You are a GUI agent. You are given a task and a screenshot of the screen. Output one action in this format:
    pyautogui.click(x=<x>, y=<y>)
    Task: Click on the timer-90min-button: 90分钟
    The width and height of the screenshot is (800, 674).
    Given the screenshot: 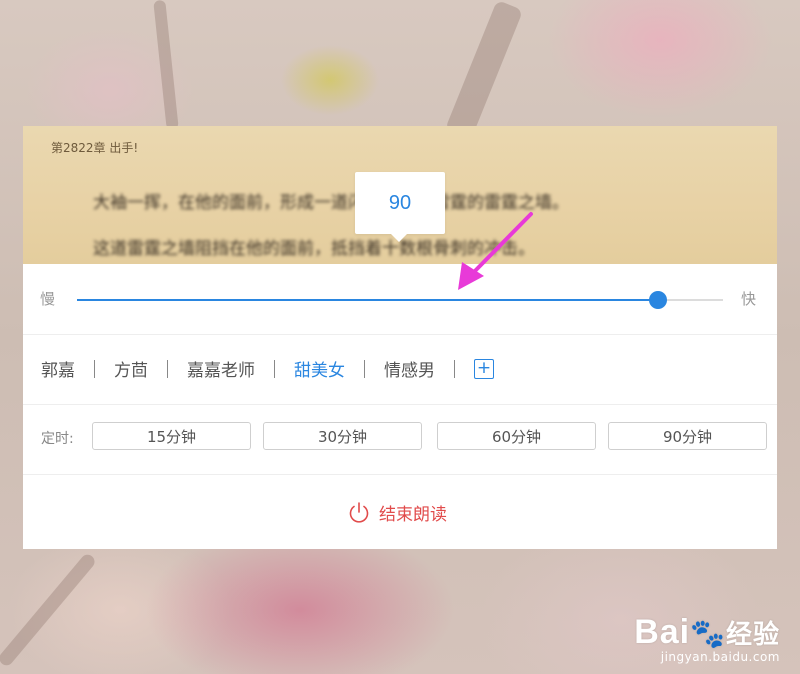 What is the action you would take?
    pyautogui.click(x=687, y=436)
    